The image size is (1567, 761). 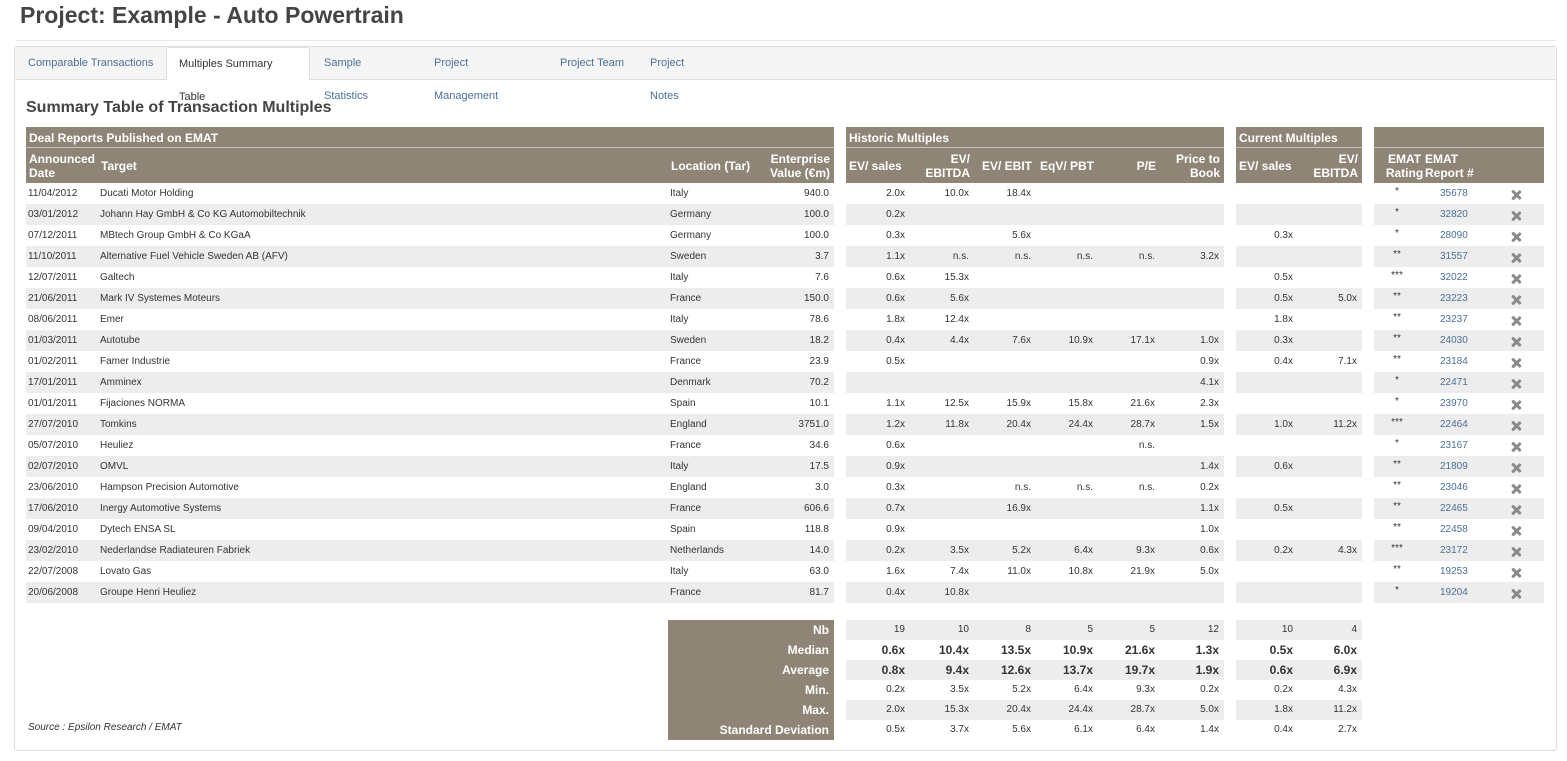 What do you see at coordinates (1454, 529) in the screenshot?
I see `emat-report-link: 22458` at bounding box center [1454, 529].